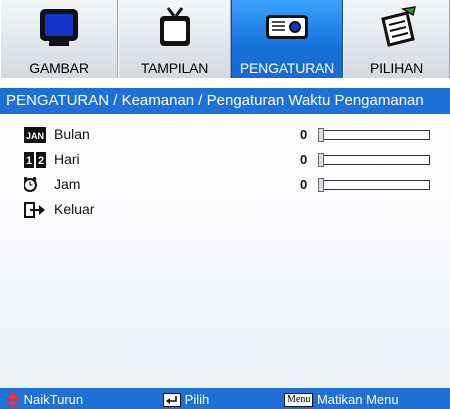 This screenshot has height=409, width=450. Describe the element at coordinates (287, 68) in the screenshot. I see `tab-label: PENGATURAN` at that location.